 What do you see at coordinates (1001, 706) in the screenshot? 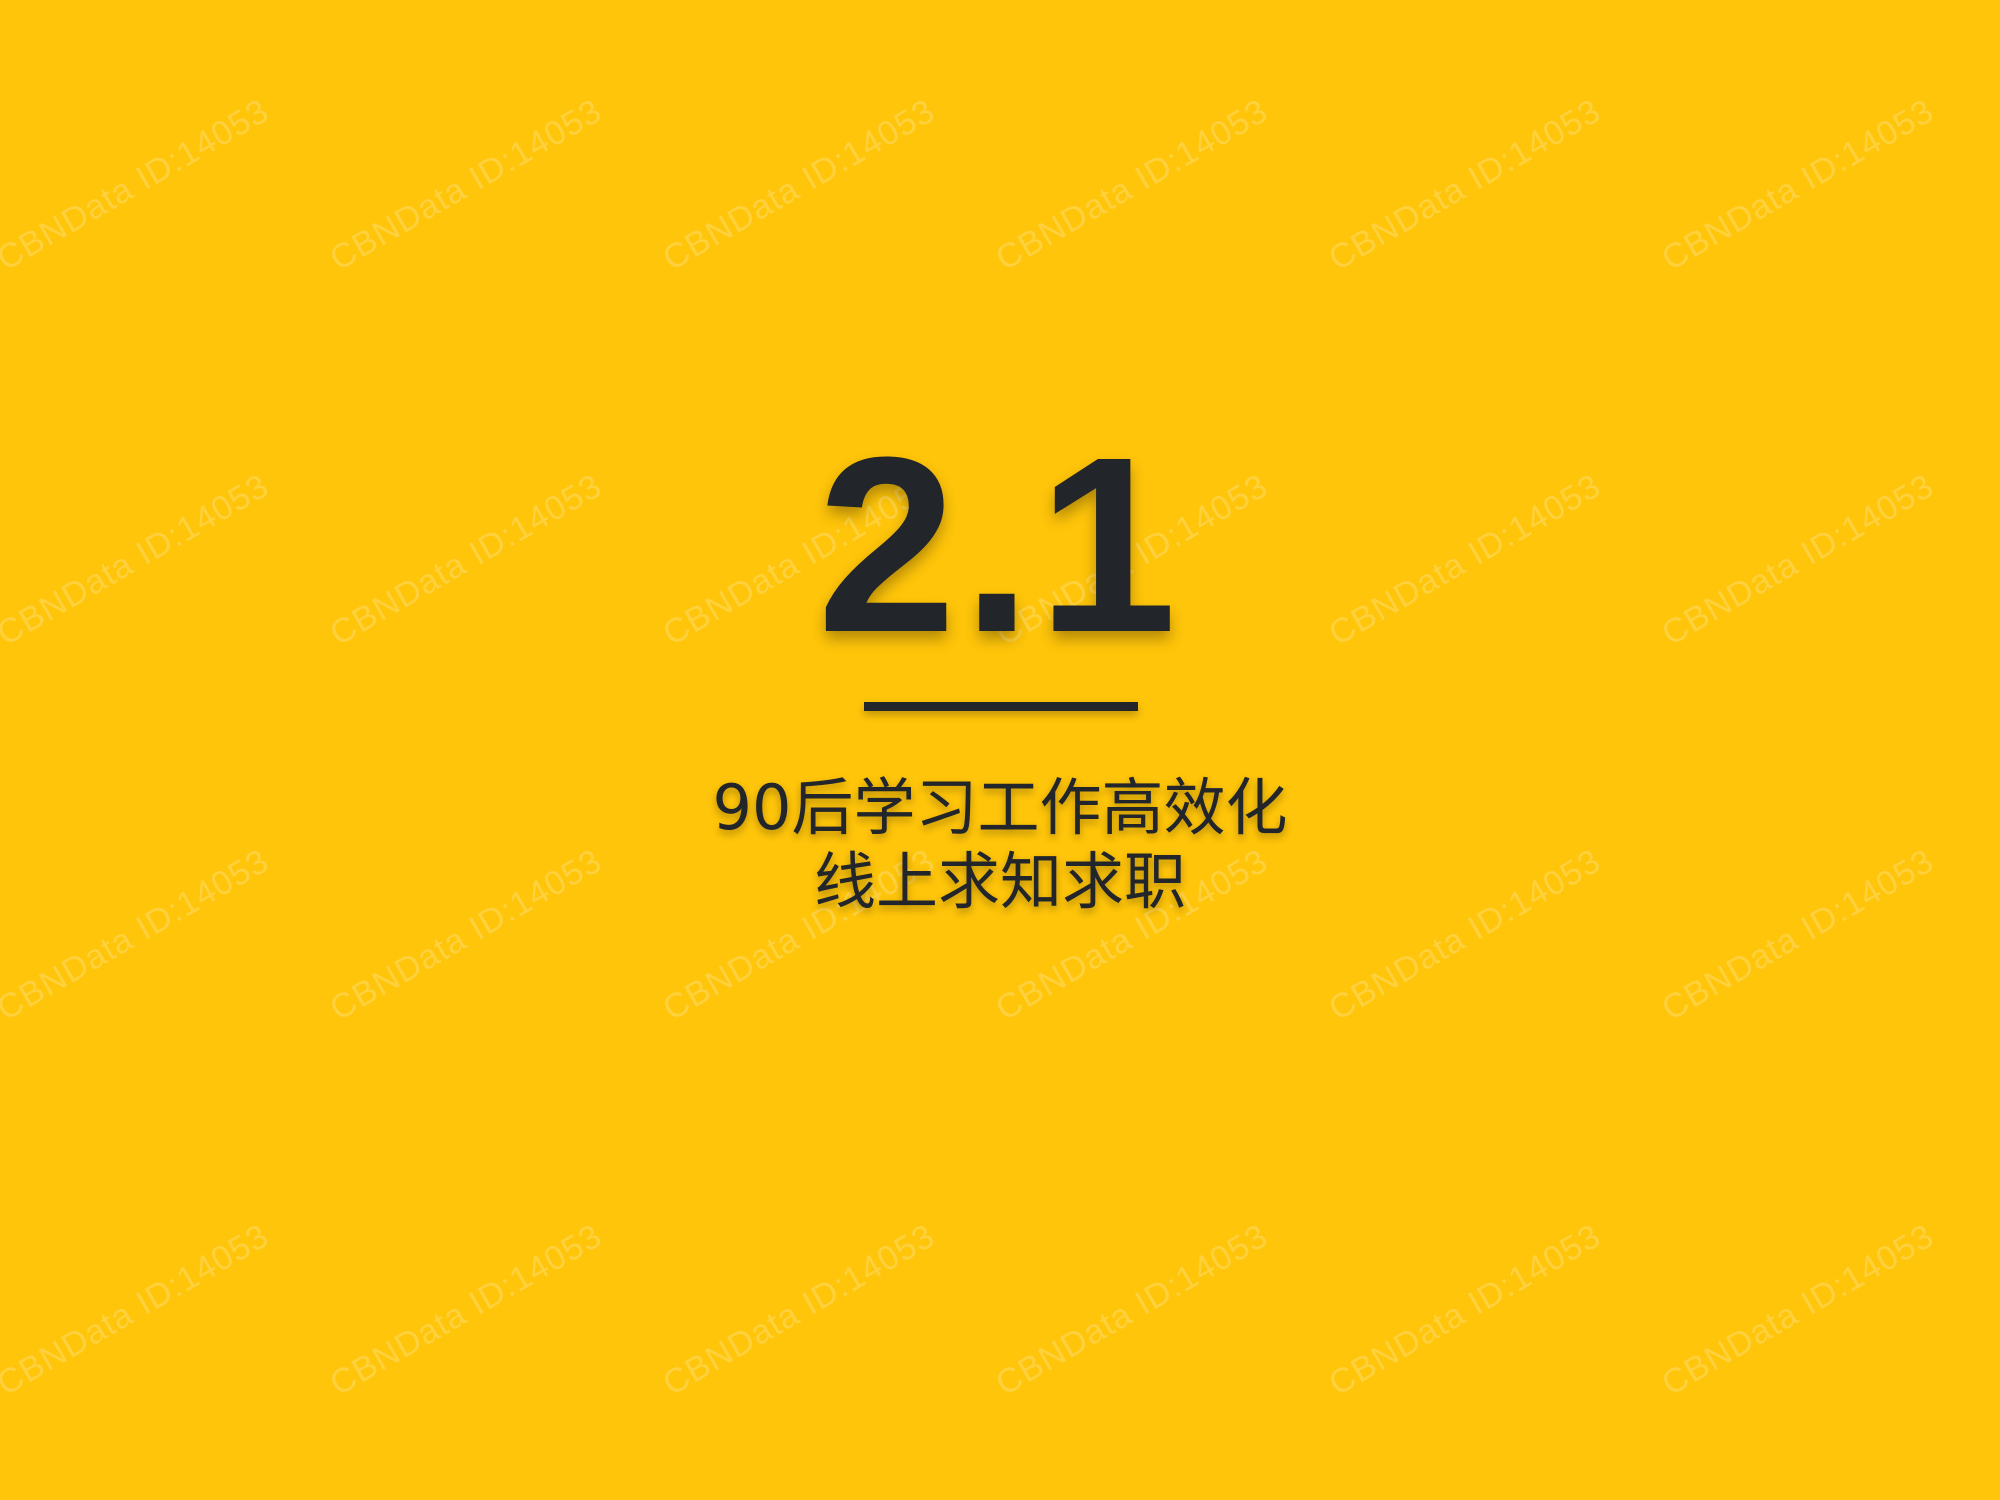
I see `title-divider` at bounding box center [1001, 706].